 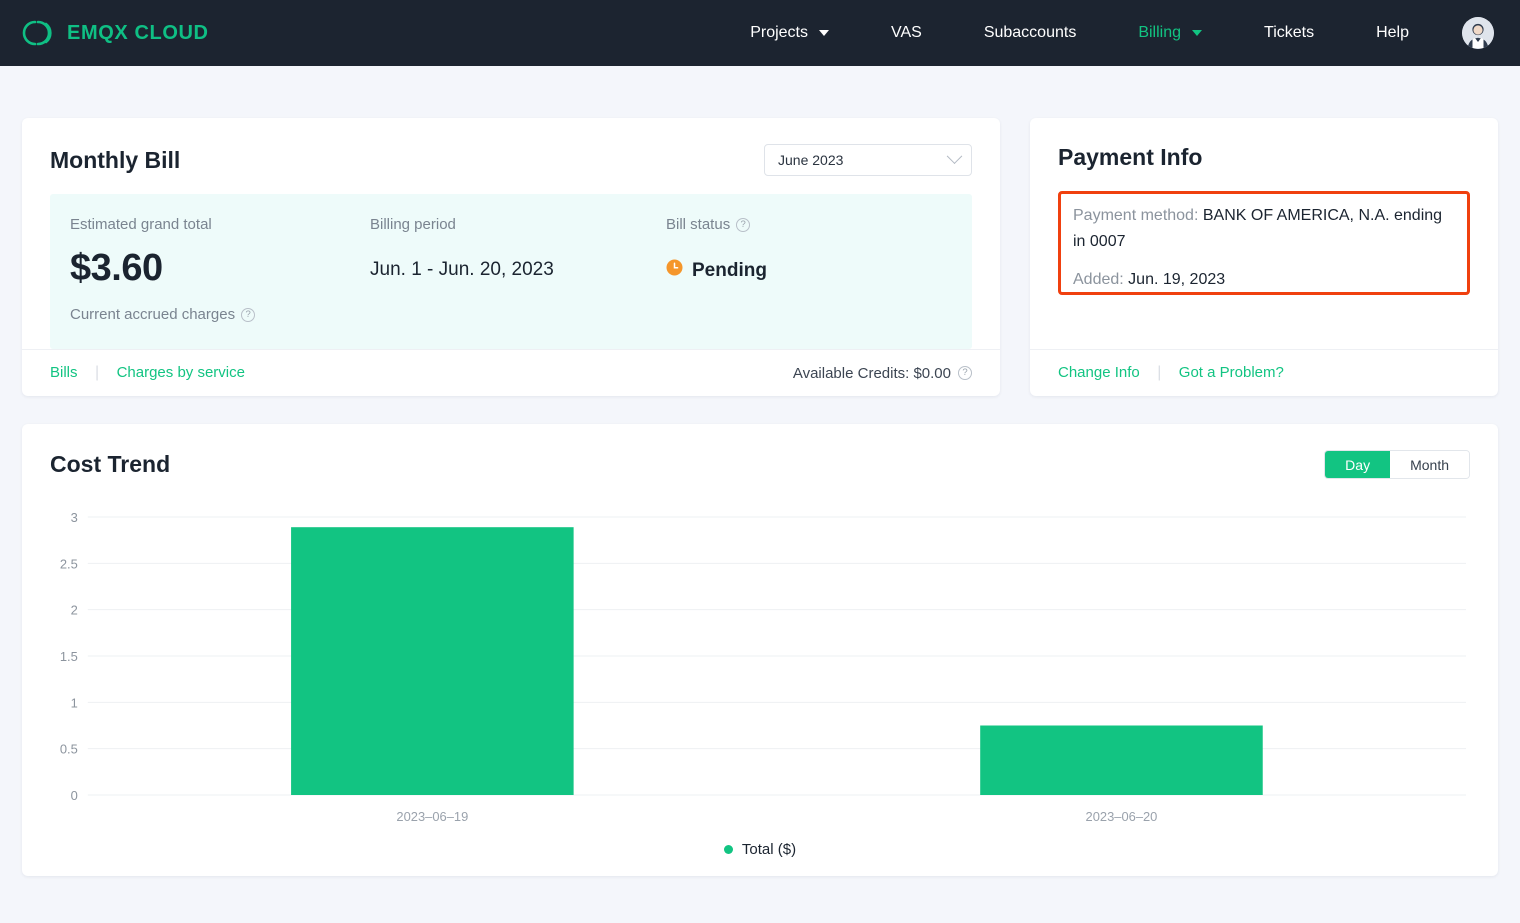 I want to click on payment-added-row: Added: Jun. 19, 2023, so click(x=1264, y=279).